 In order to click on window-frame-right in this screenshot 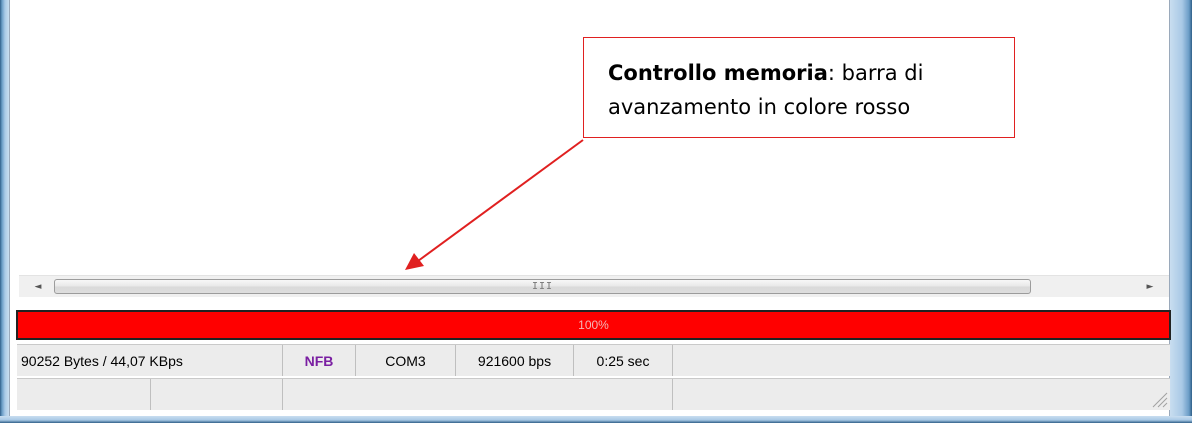, I will do `click(1181, 211)`.